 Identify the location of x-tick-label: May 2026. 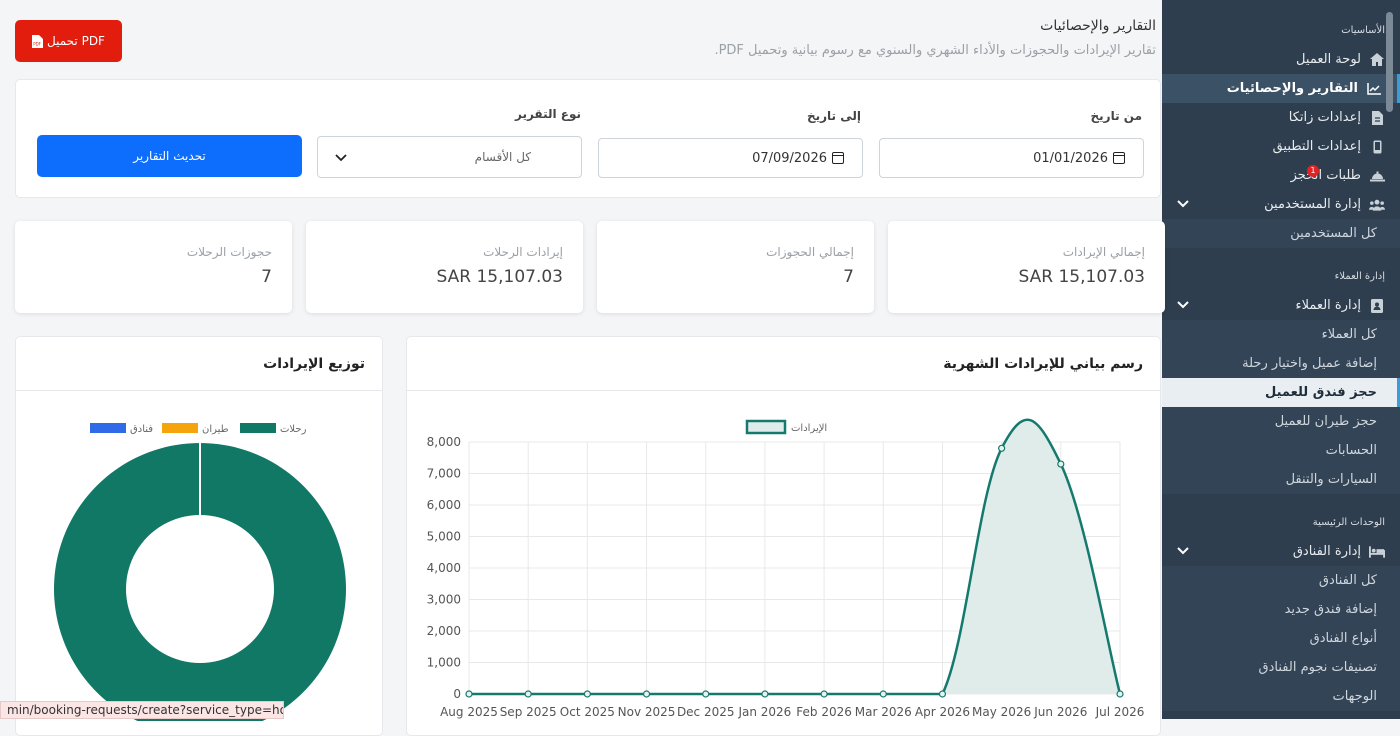
(1001, 712).